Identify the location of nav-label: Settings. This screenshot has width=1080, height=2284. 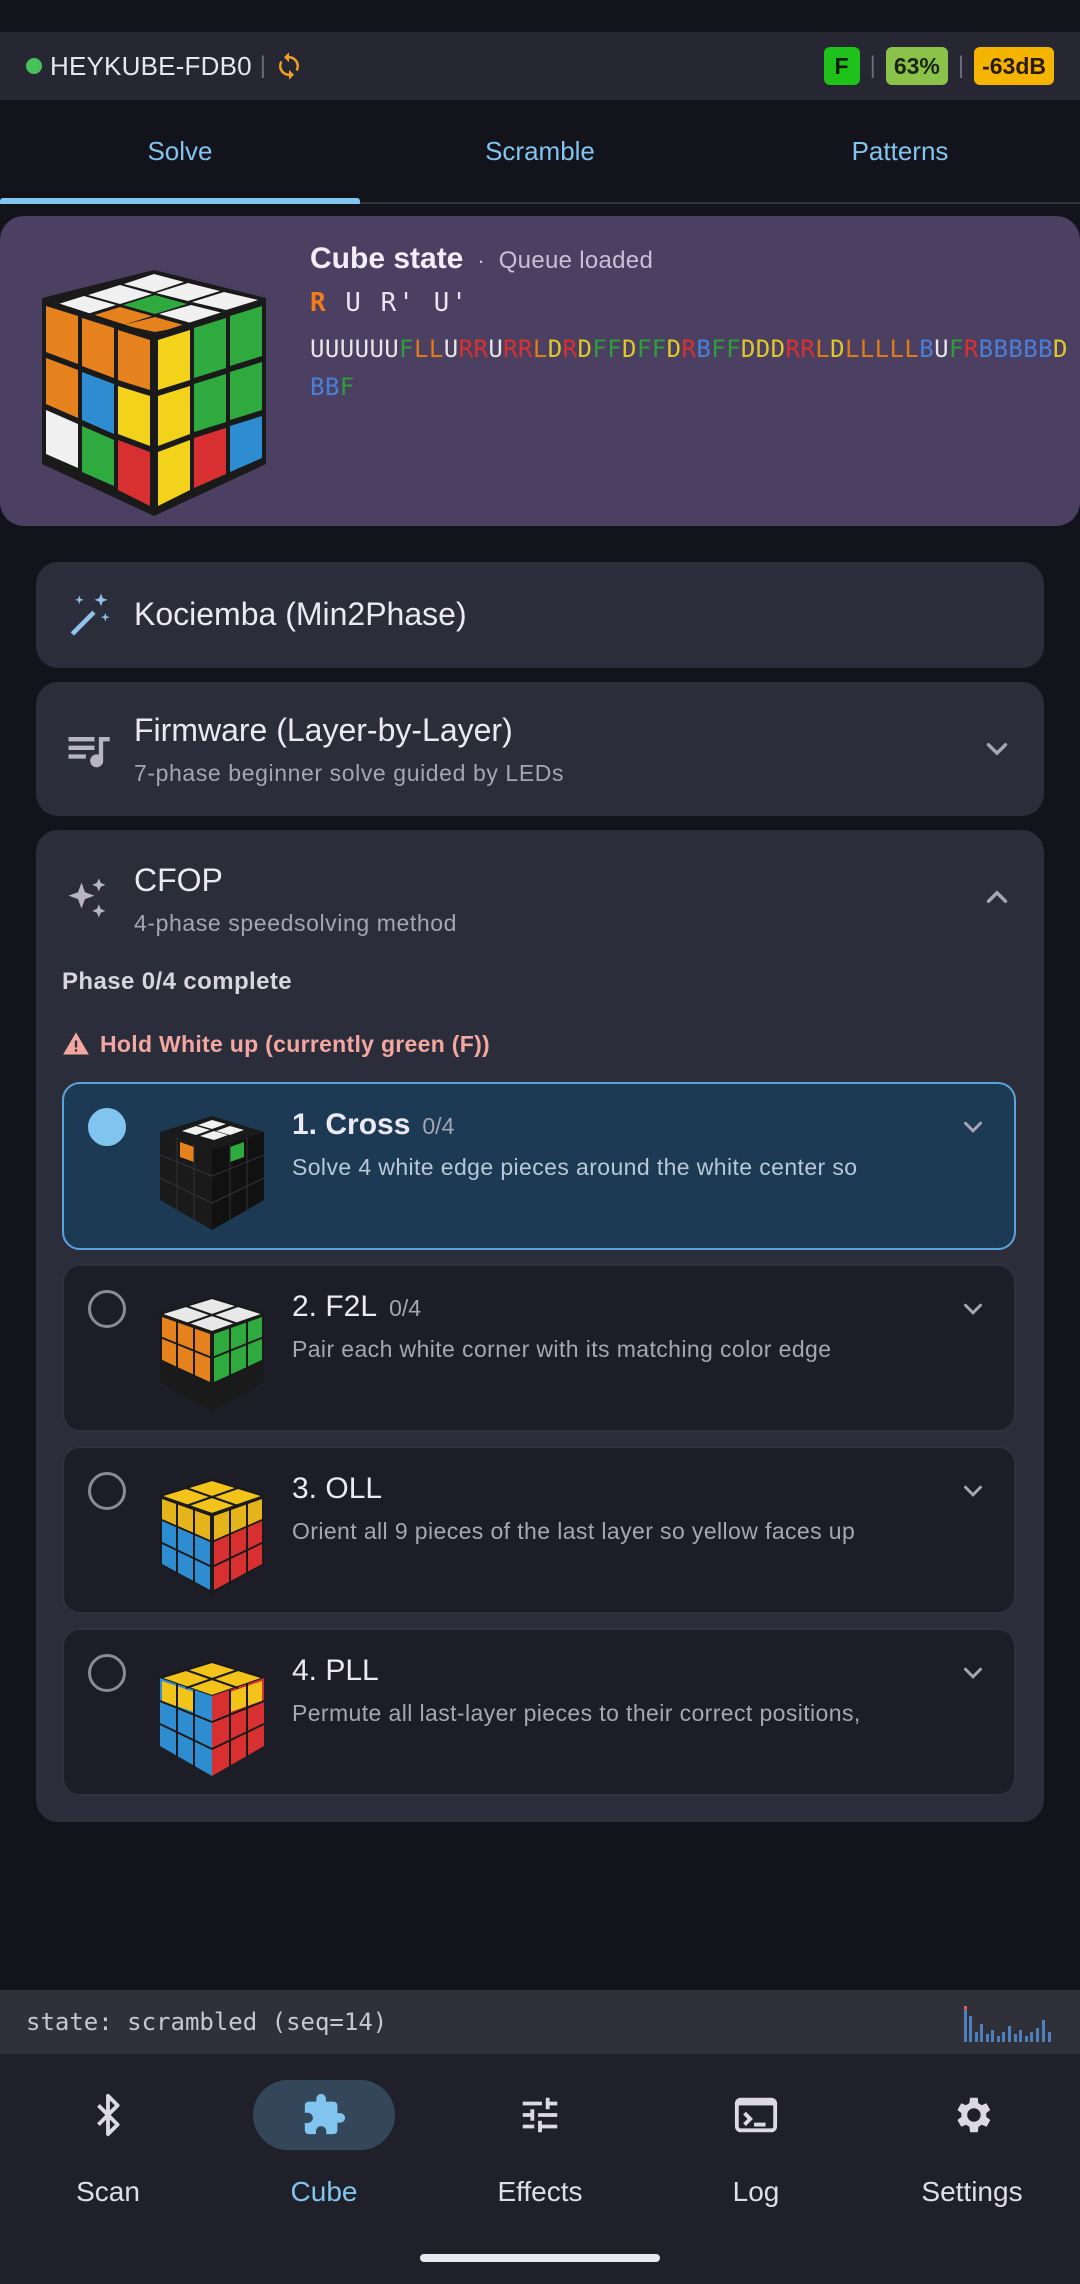
(972, 2191).